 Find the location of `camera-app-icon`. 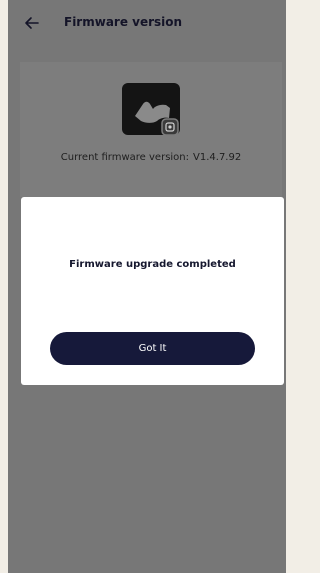

camera-app-icon is located at coordinates (151, 109).